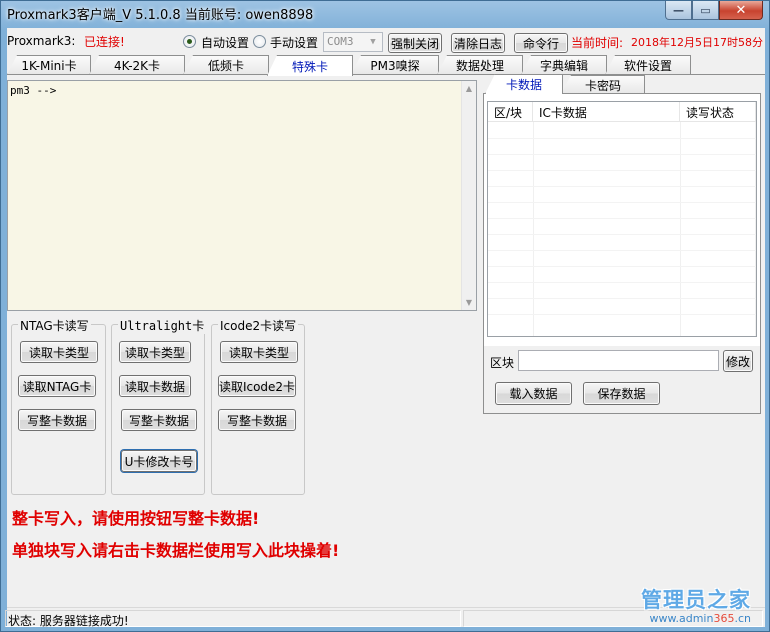  I want to click on ntag-write-card-button: 写整卡数据, so click(57, 420).